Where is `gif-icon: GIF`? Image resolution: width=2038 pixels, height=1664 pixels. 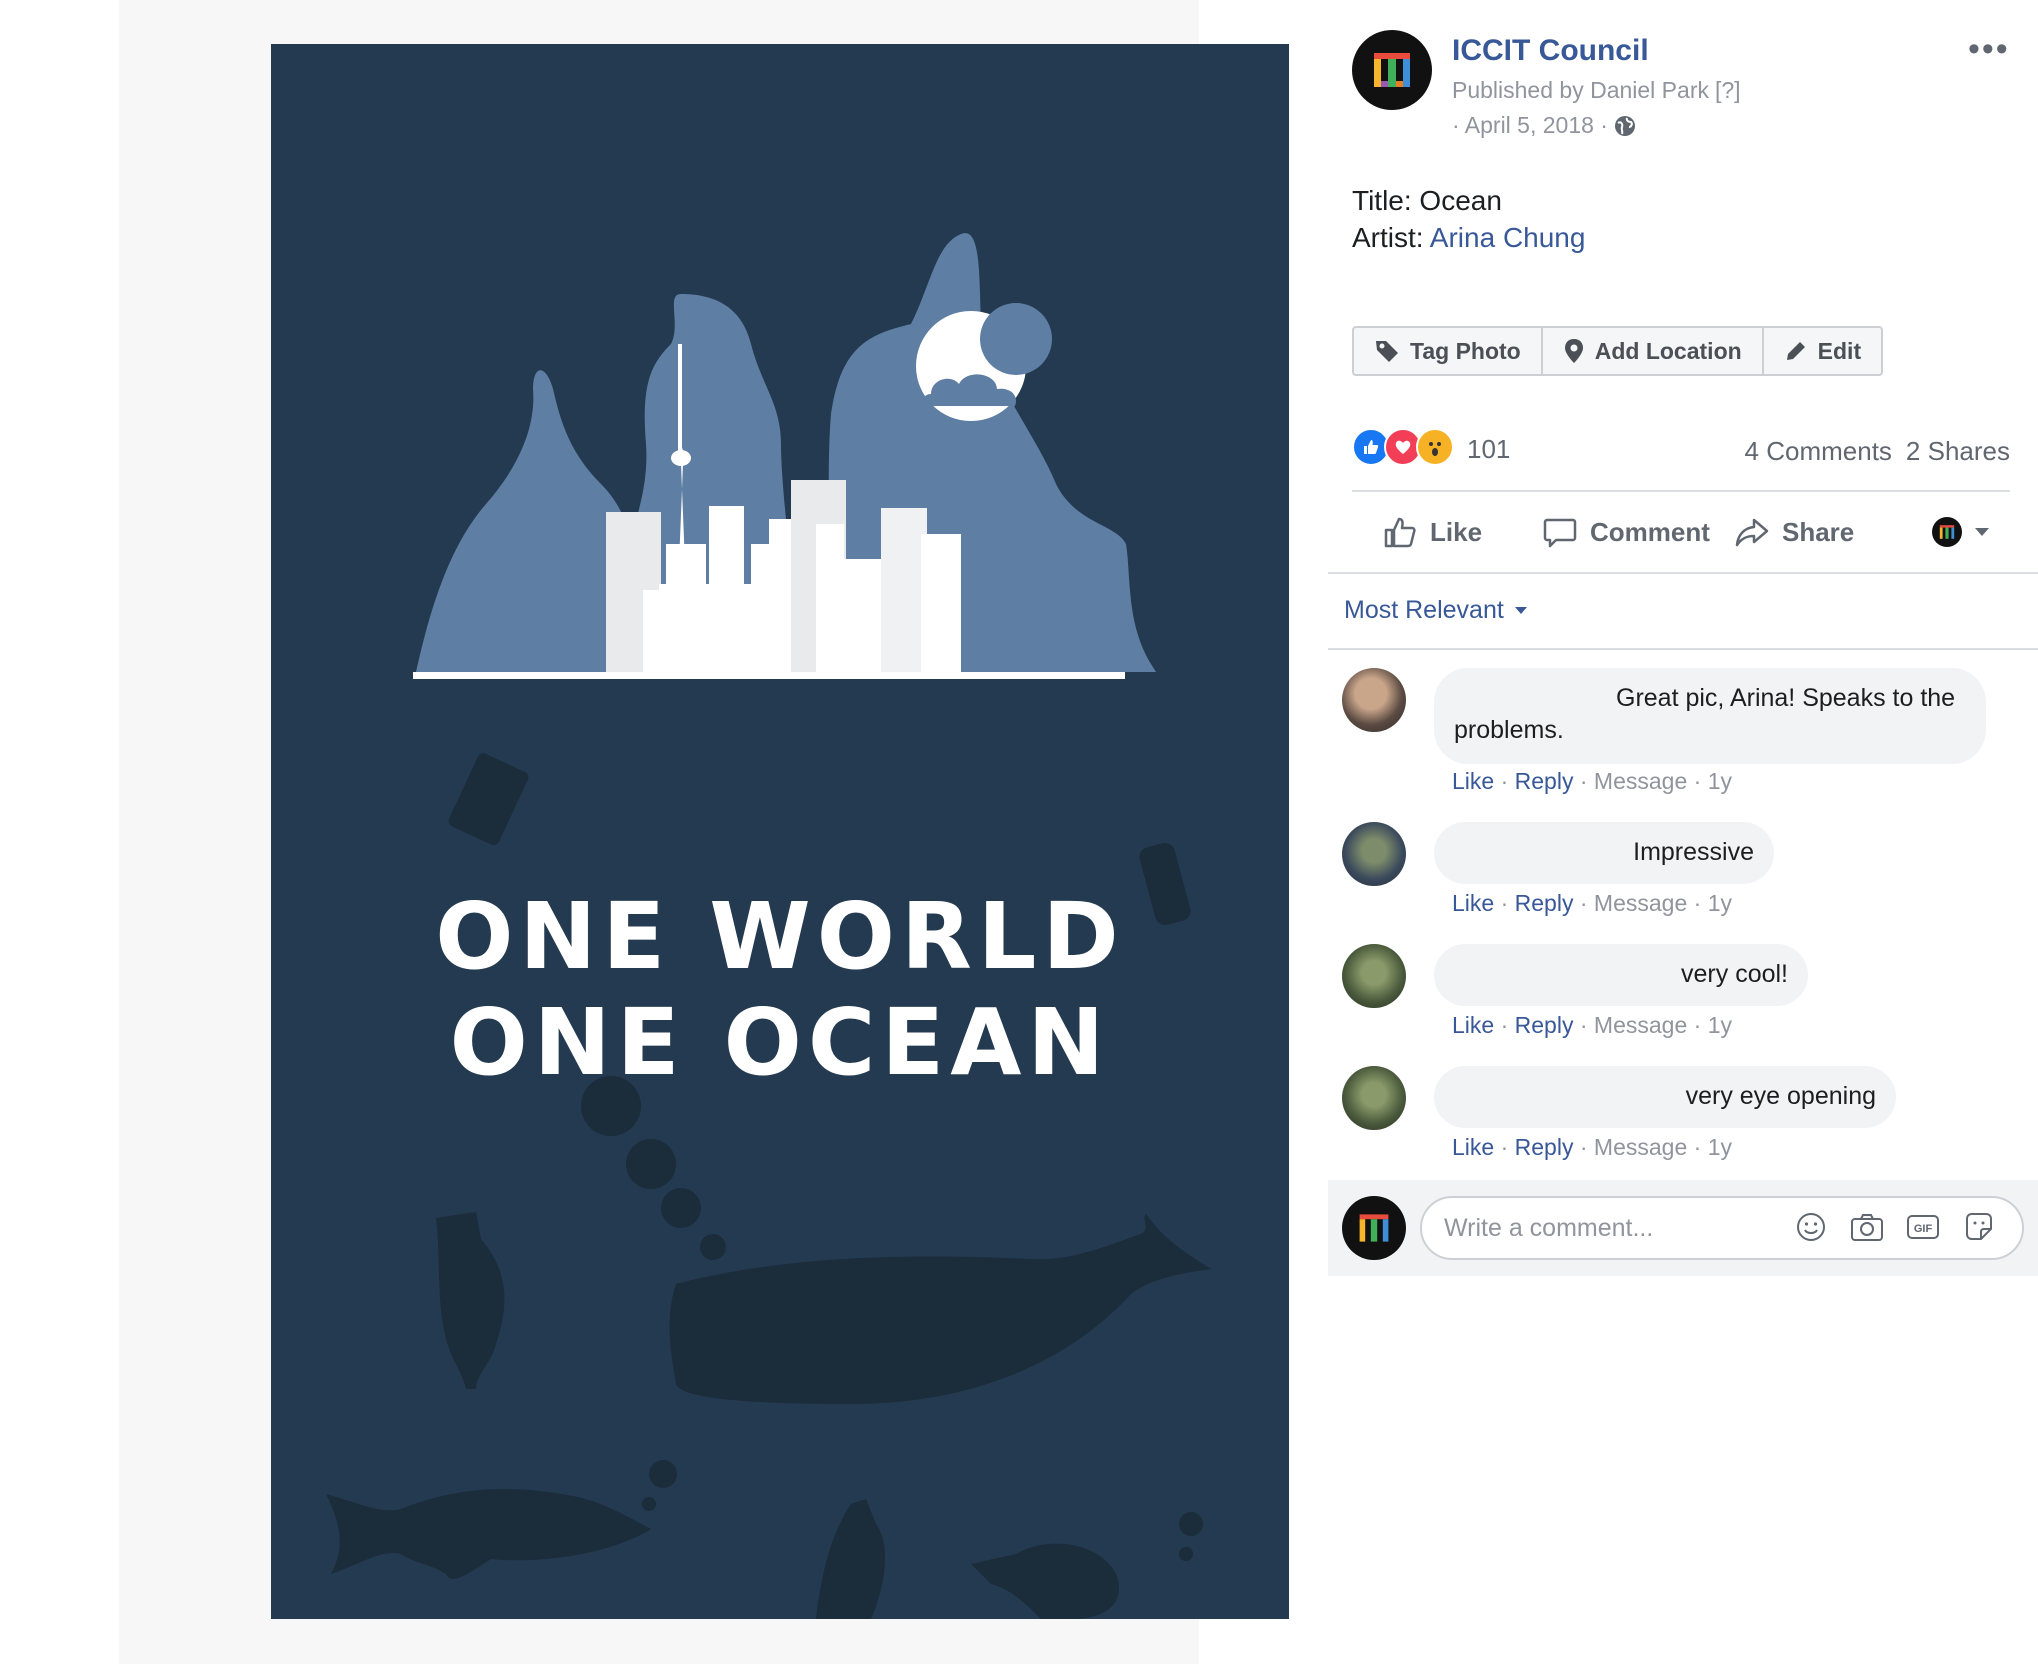 gif-icon: GIF is located at coordinates (1923, 1227).